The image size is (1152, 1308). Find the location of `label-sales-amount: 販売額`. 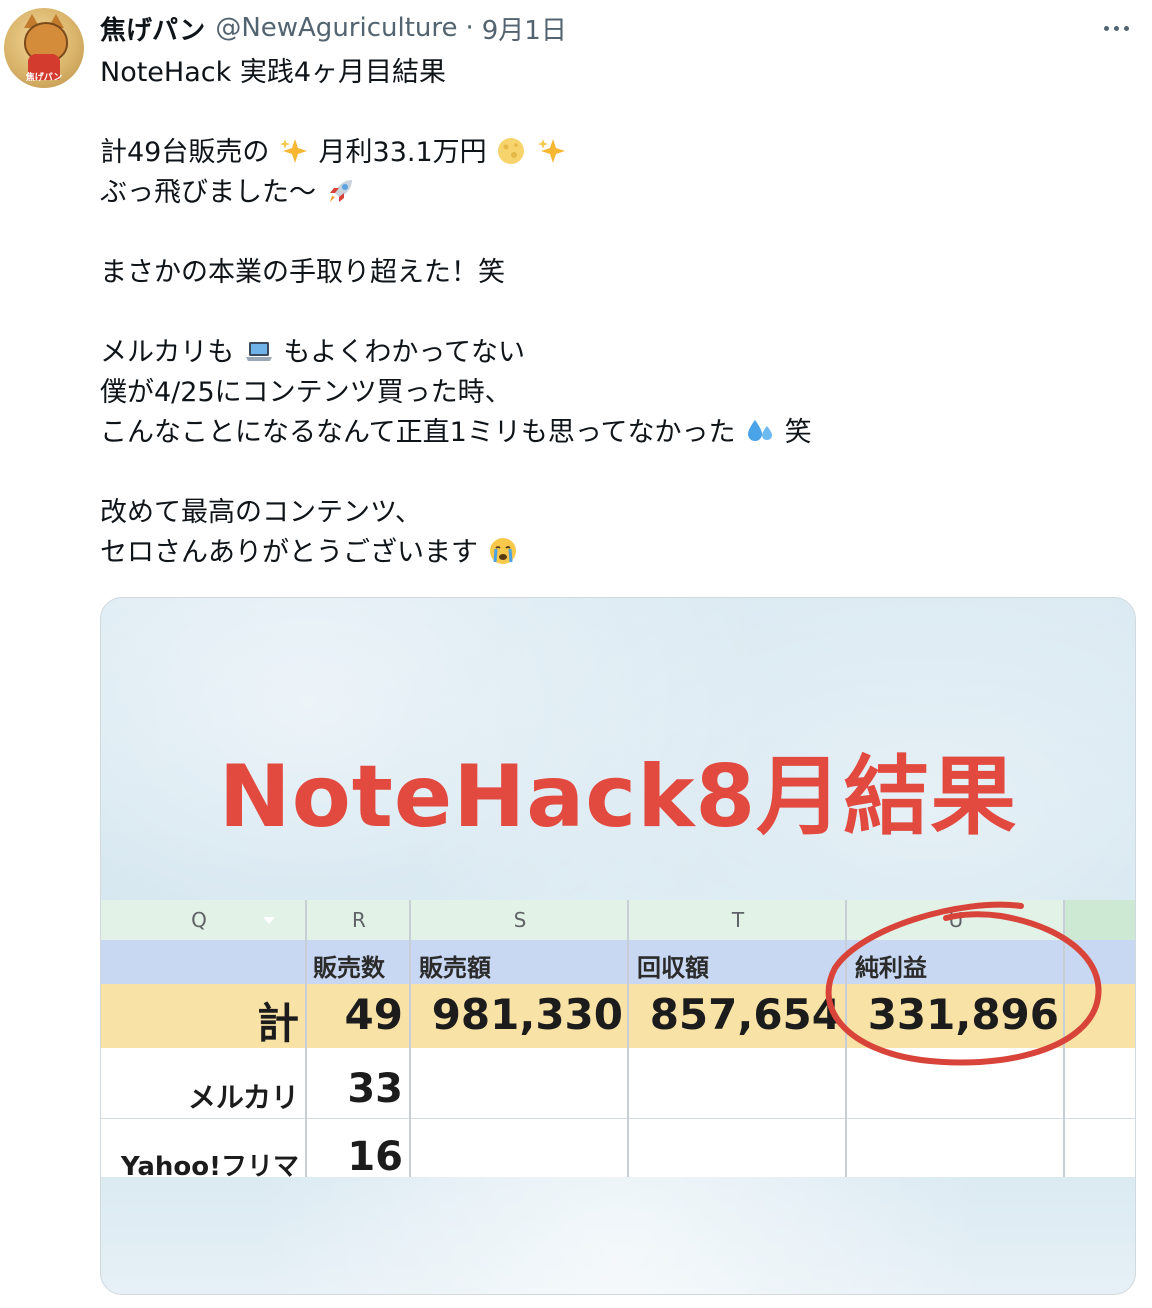

label-sales-amount: 販売額 is located at coordinates (455, 968).